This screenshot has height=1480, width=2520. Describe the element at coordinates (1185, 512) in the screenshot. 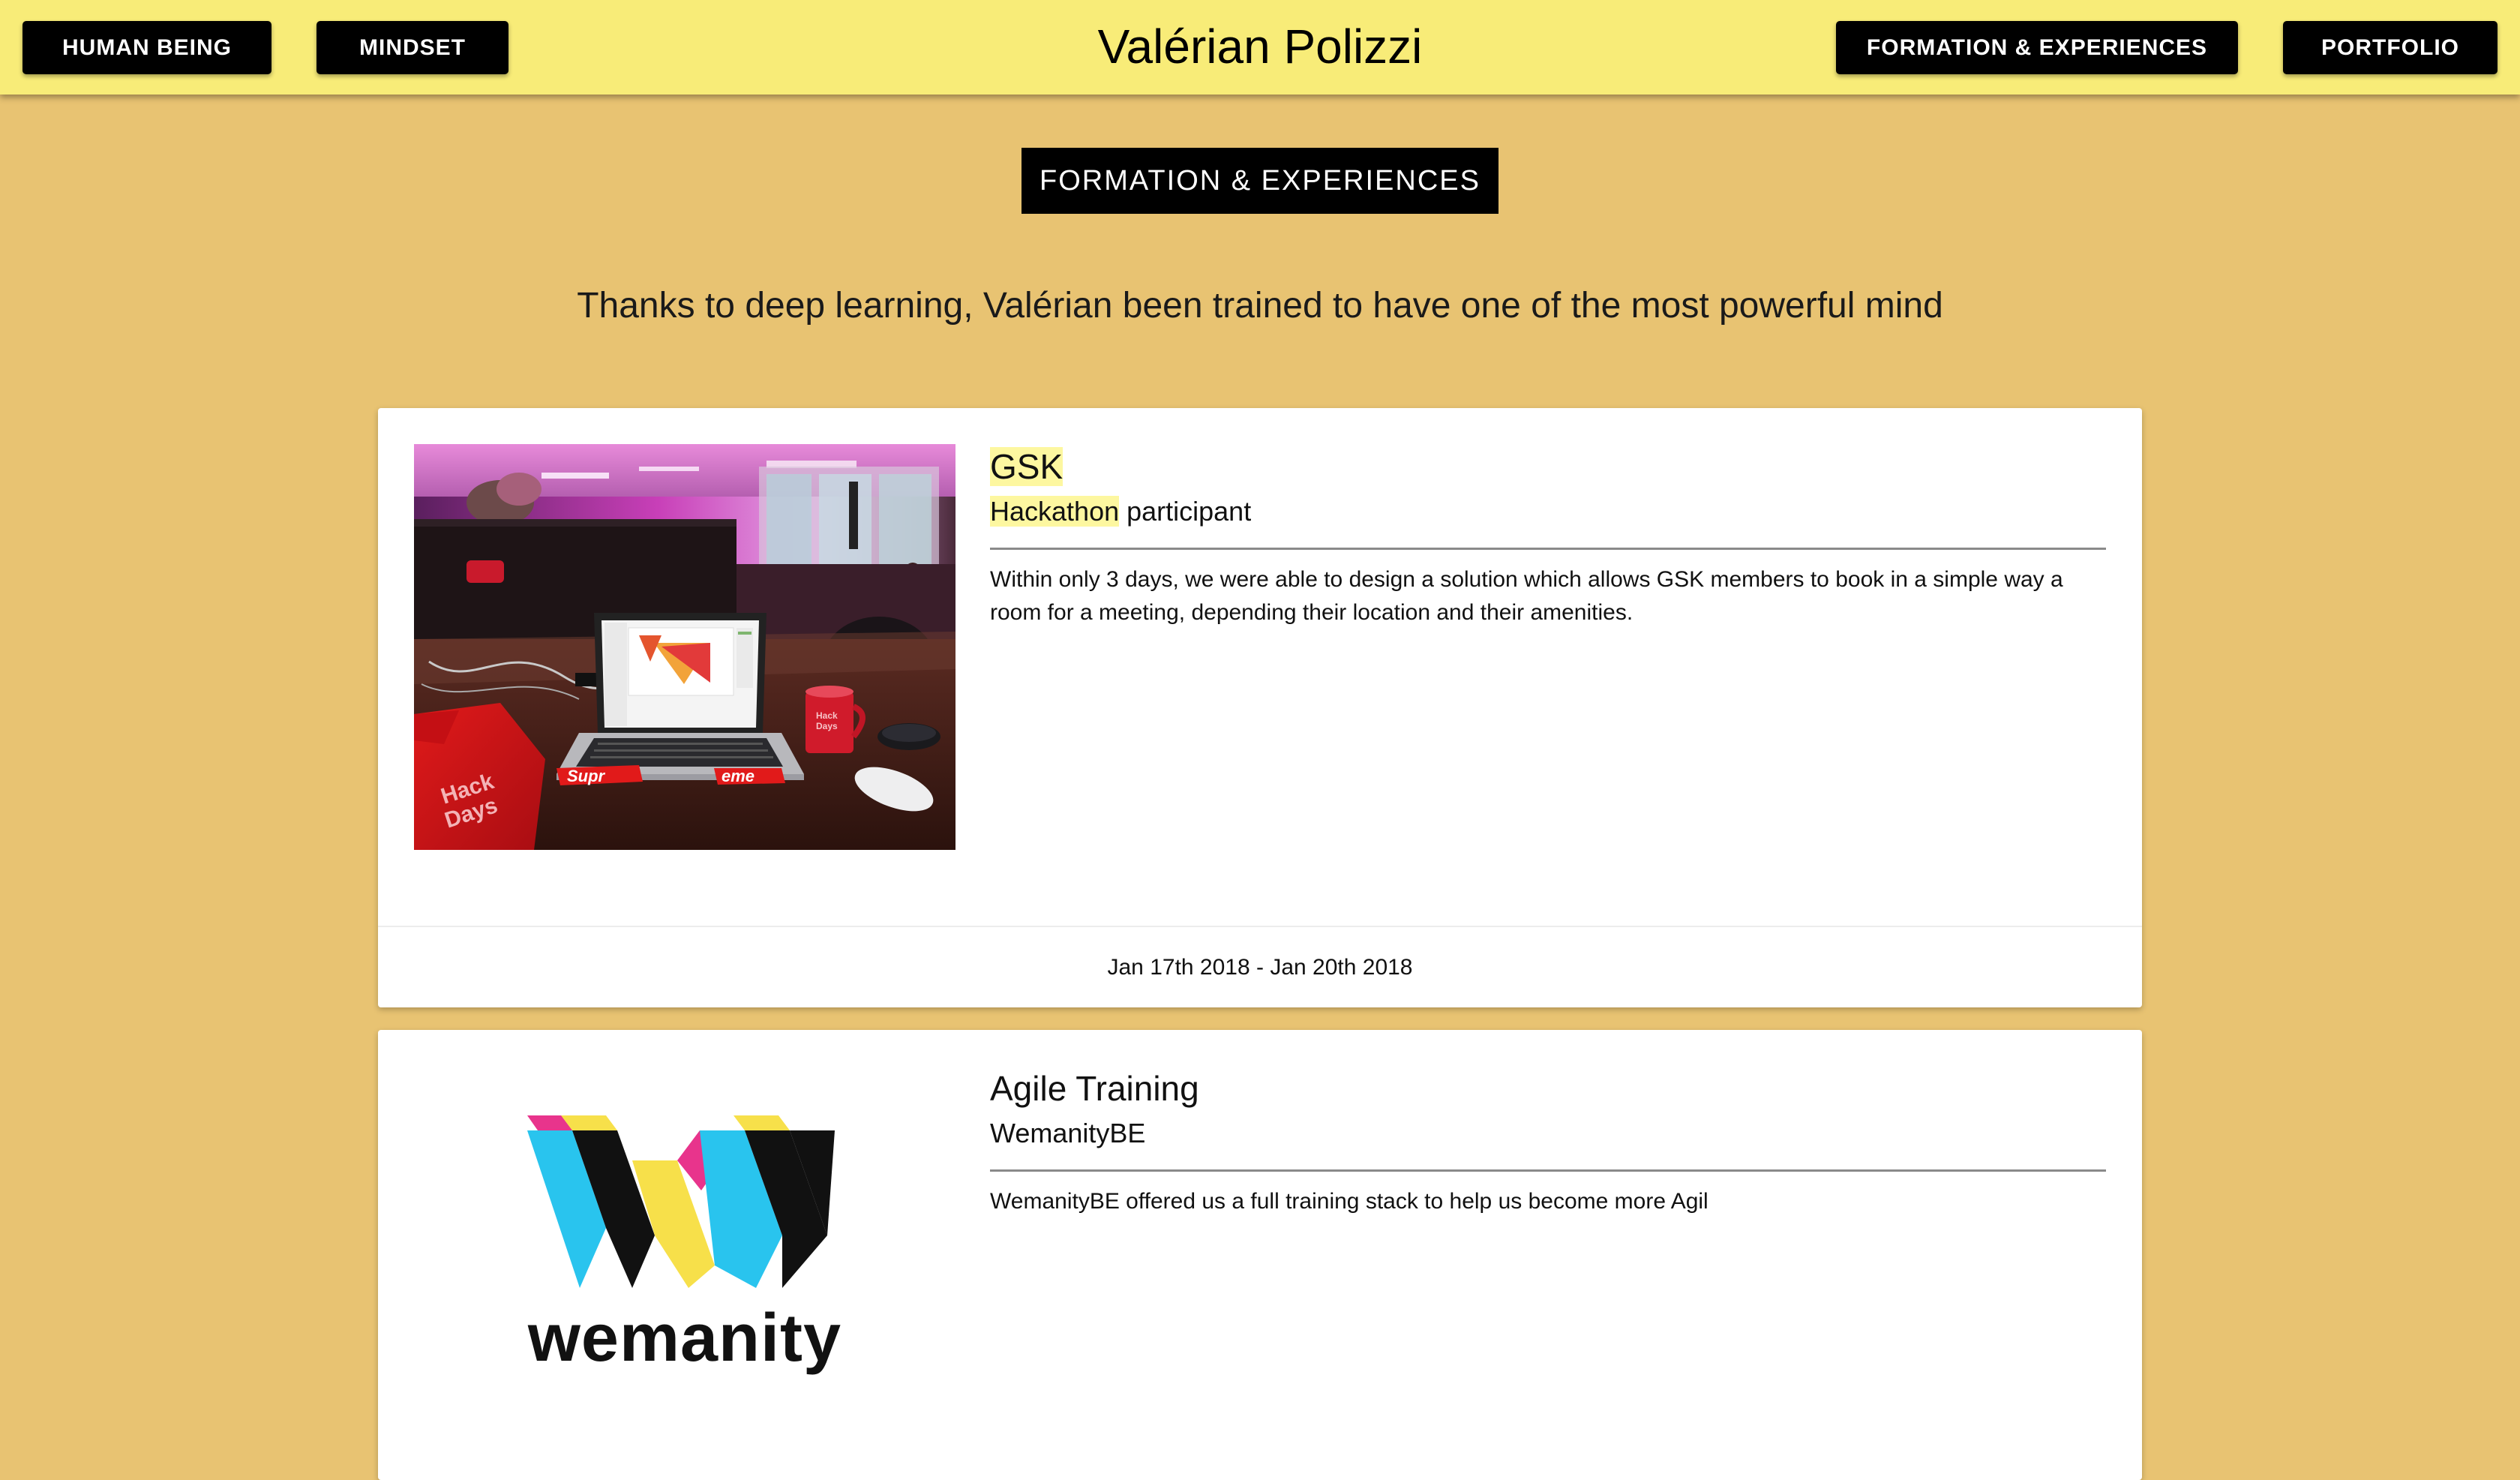

I see `experience-subtitle-rest: participant` at that location.